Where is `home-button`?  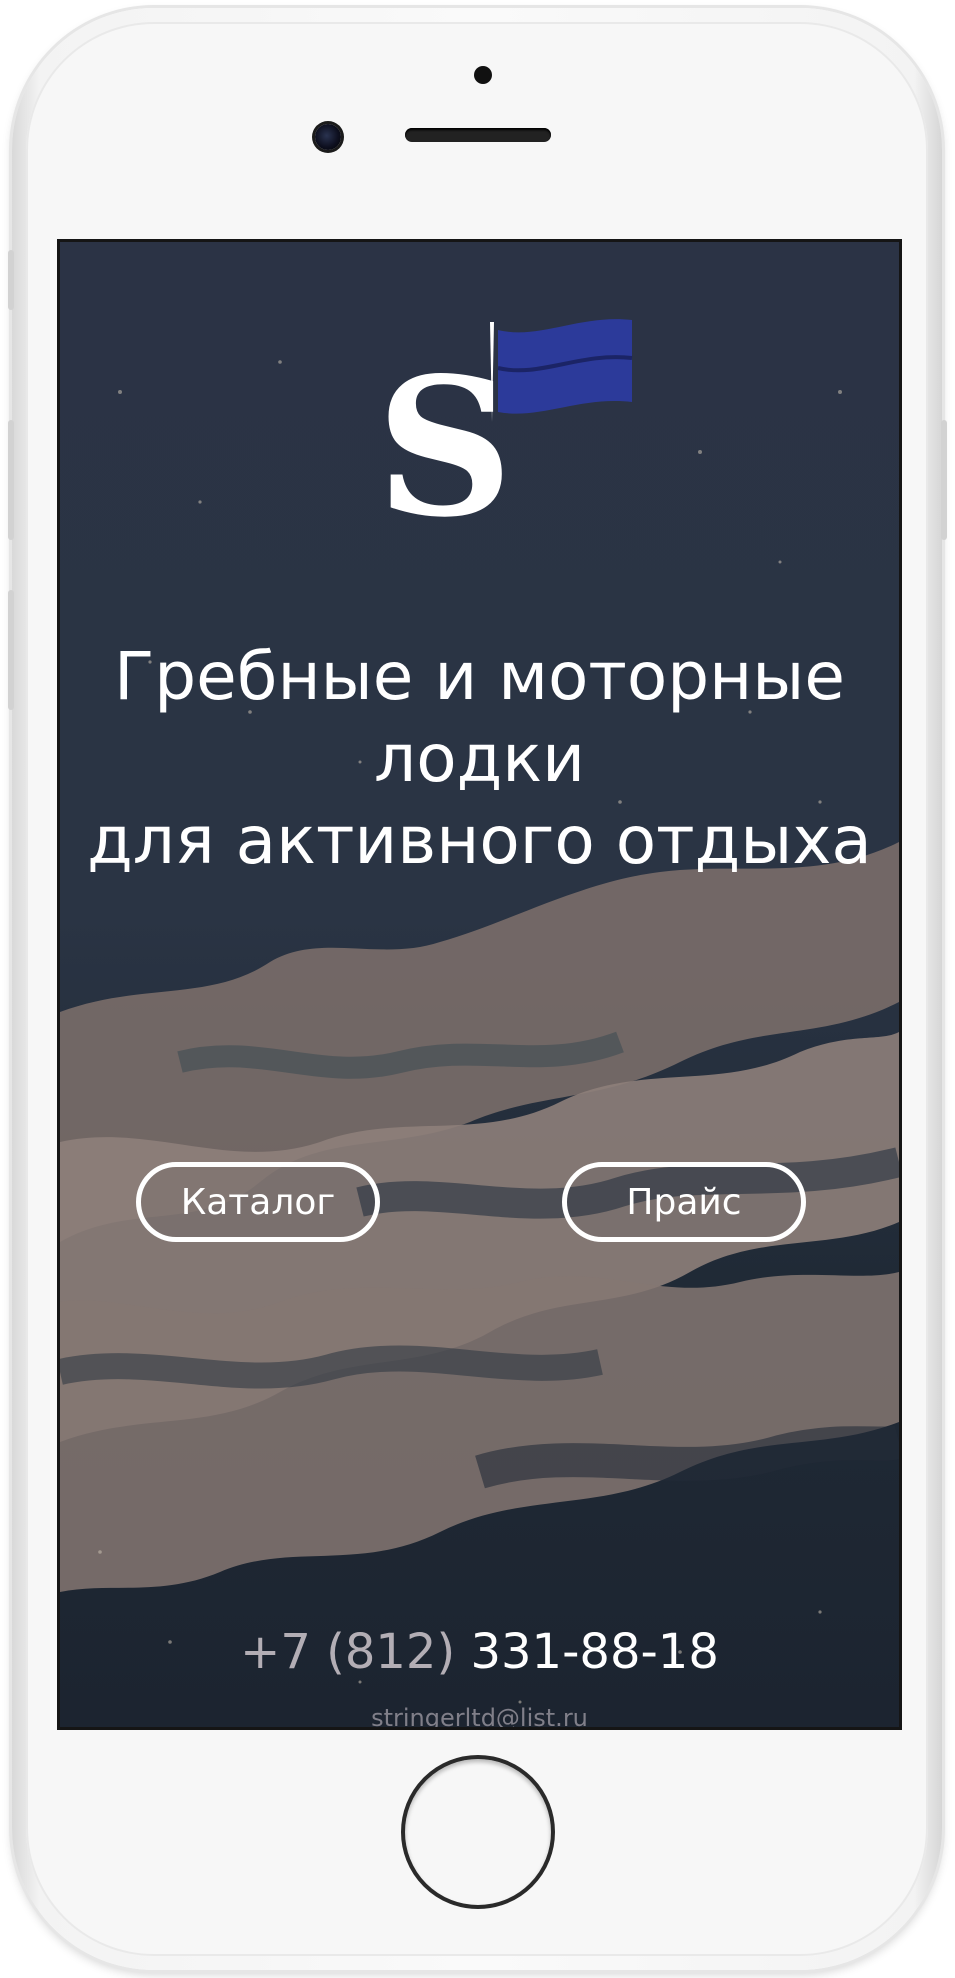 home-button is located at coordinates (478, 1832).